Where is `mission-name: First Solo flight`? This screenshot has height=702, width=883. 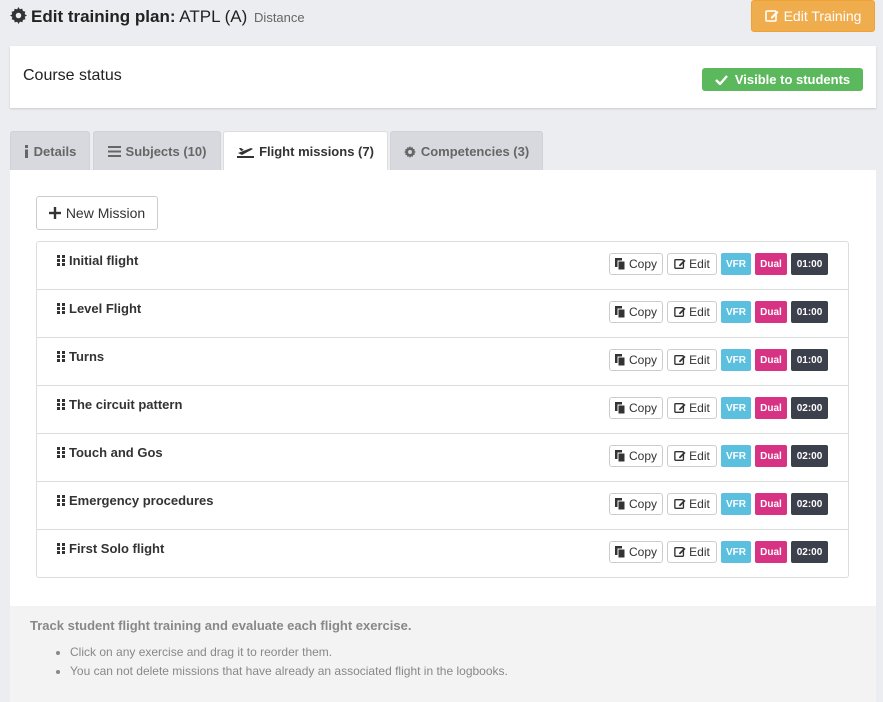
mission-name: First Solo flight is located at coordinates (110, 548).